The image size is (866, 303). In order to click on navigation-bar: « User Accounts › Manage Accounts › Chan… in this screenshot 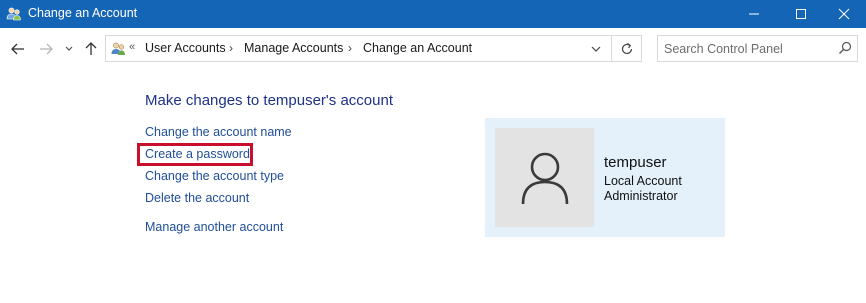, I will do `click(433, 50)`.